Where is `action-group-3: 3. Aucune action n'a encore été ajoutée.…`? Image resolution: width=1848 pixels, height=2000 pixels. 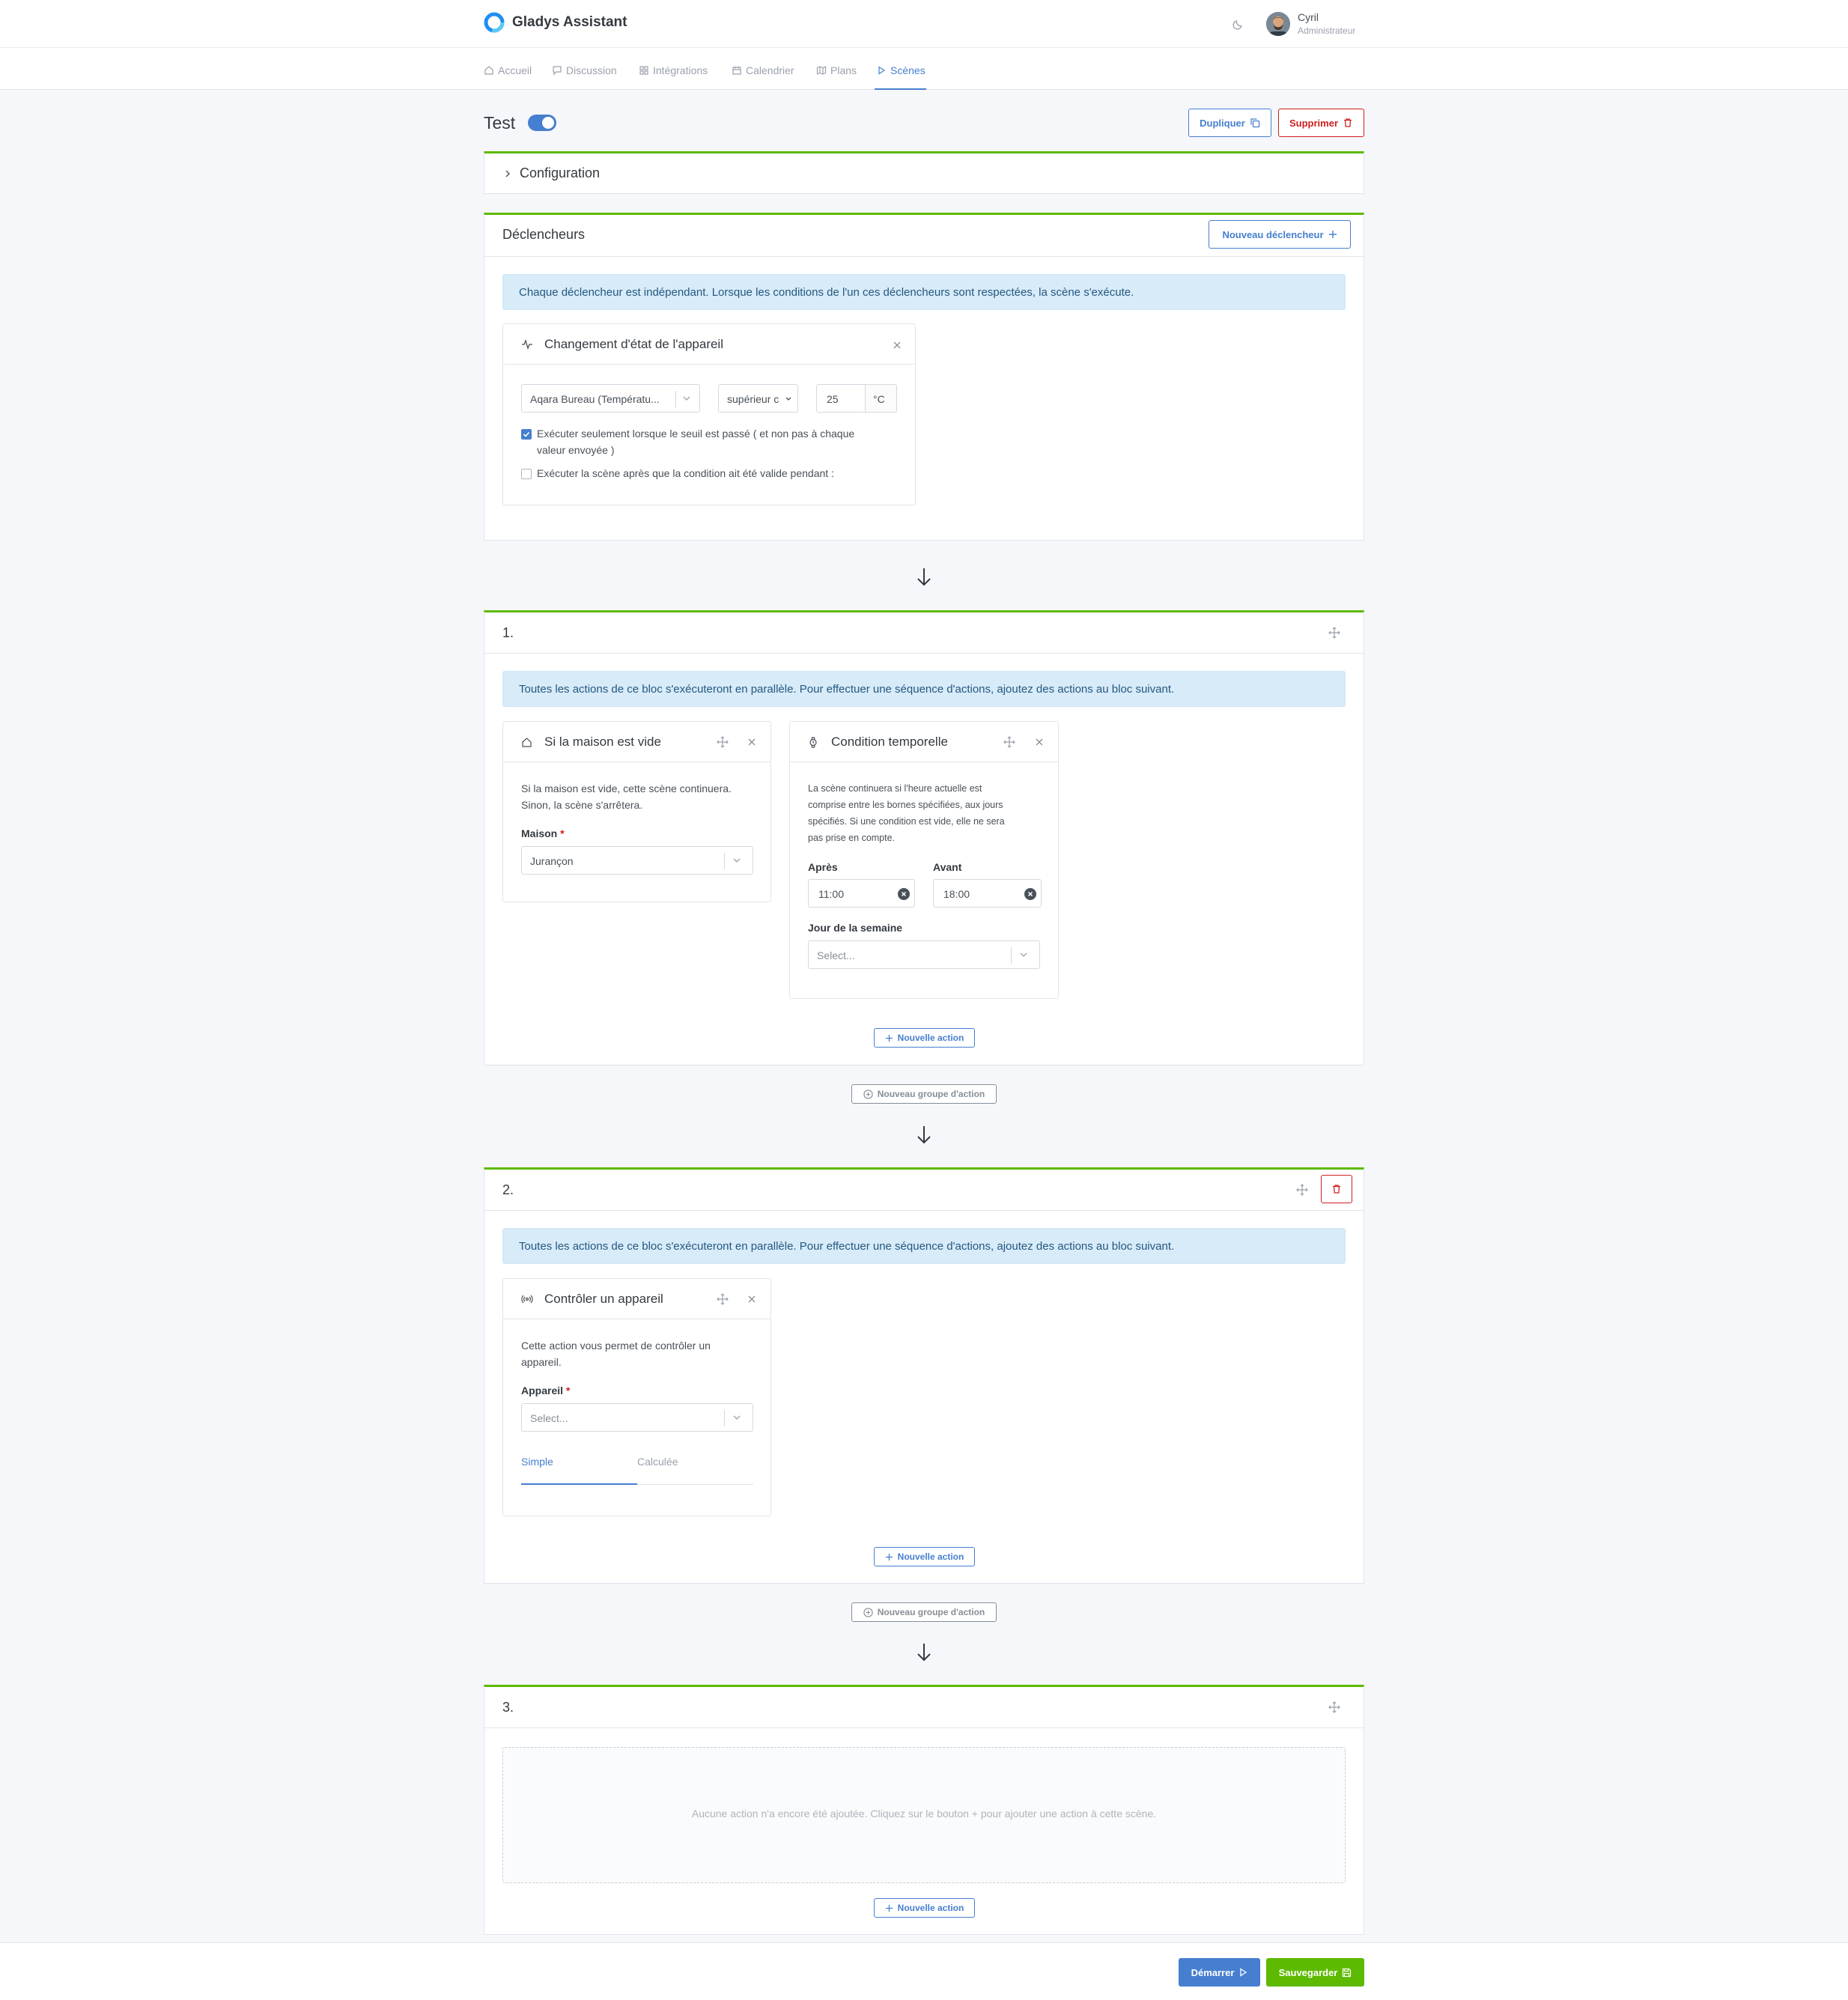 action-group-3: 3. Aucune action n'a encore été ajoutée.… is located at coordinates (924, 1810).